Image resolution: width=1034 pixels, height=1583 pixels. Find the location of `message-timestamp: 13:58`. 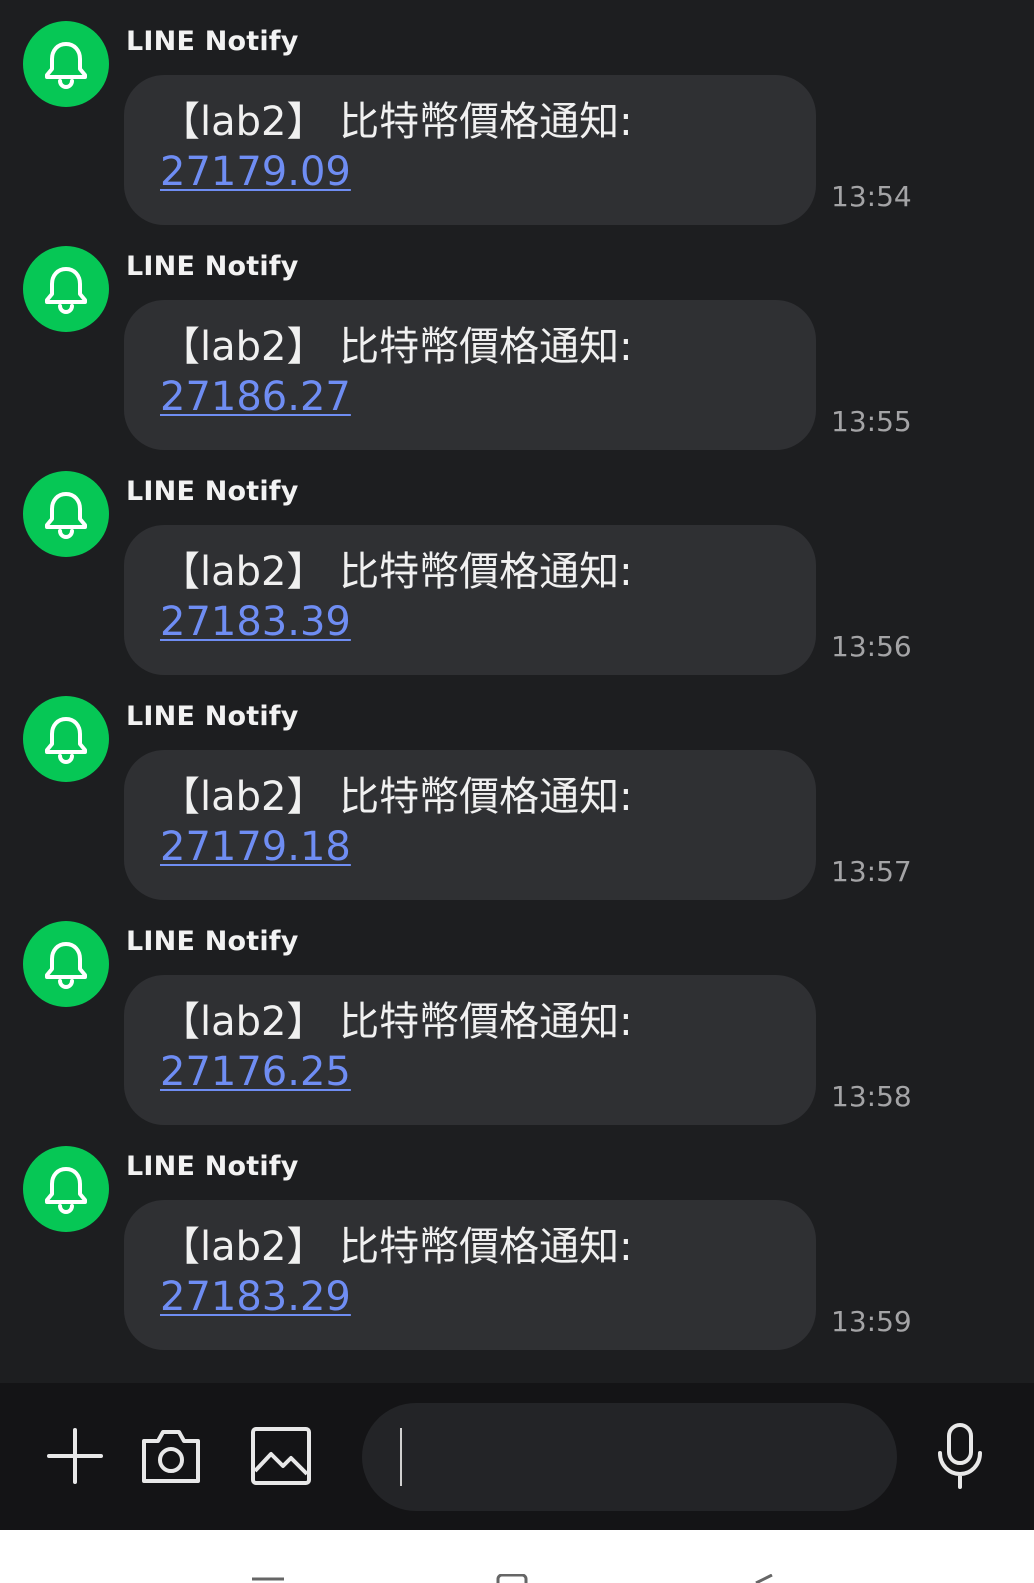

message-timestamp: 13:58 is located at coordinates (871, 1096).